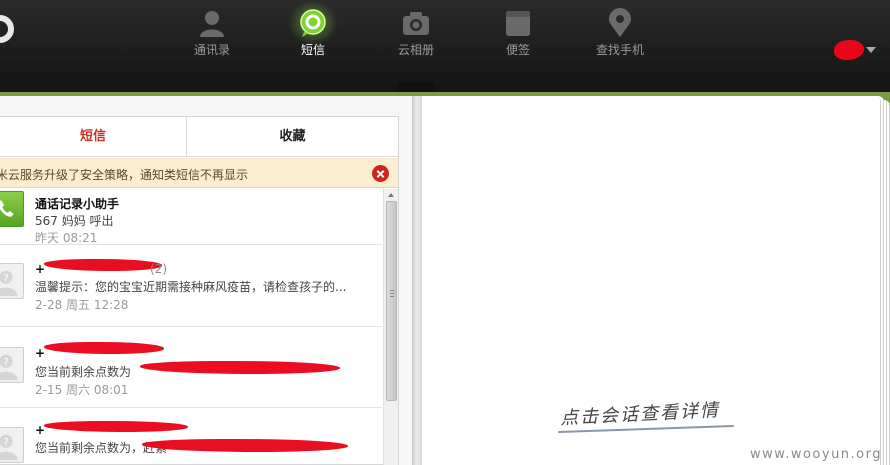 The image size is (890, 465). I want to click on nav-contacts: 通讯录, so click(212, 36).